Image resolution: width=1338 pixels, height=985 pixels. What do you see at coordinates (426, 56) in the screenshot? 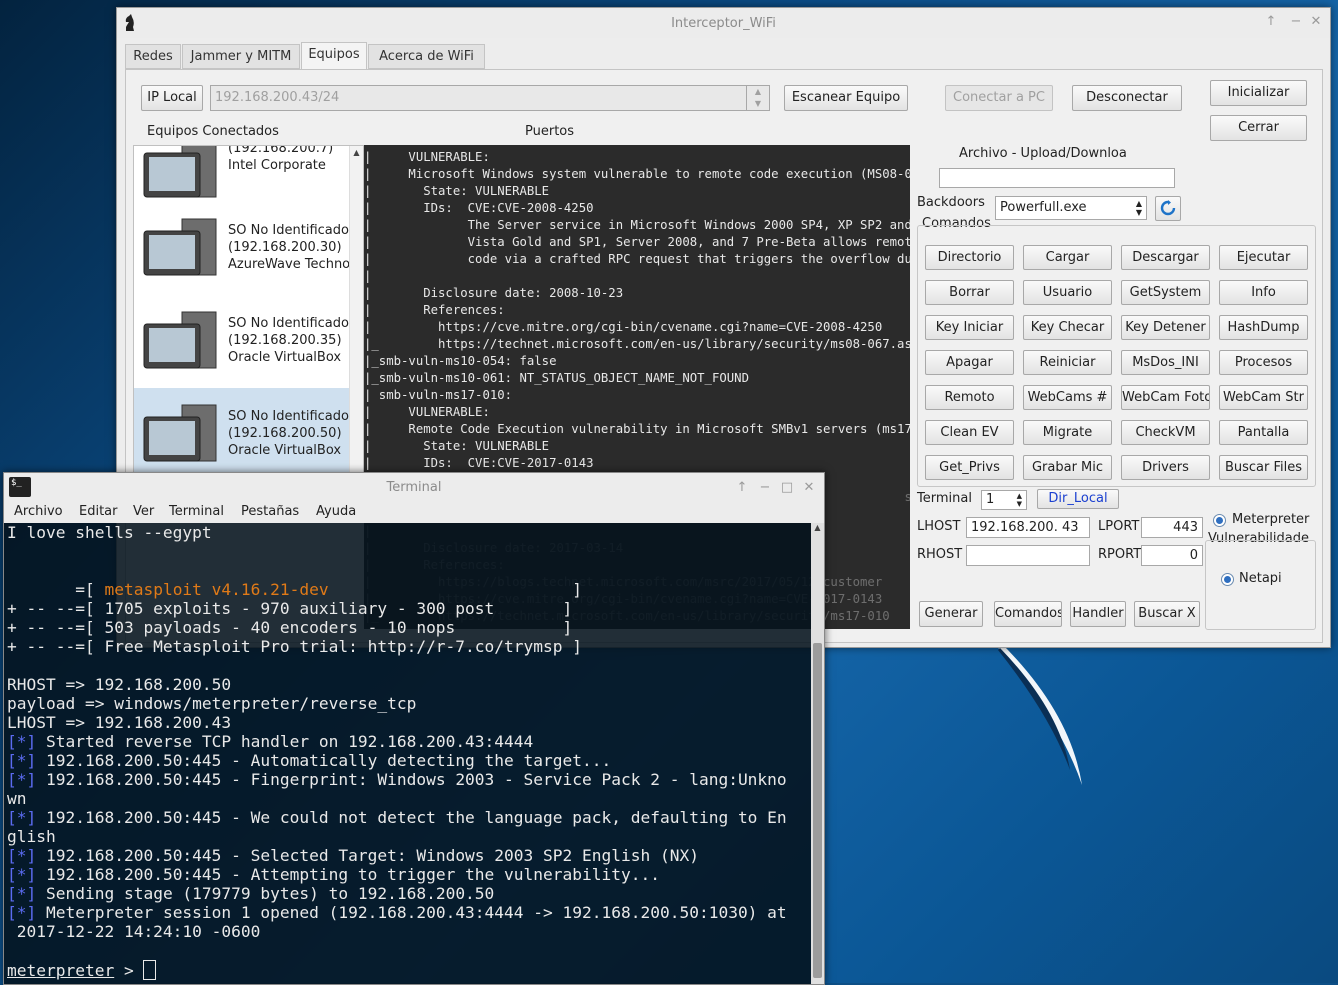
I see `tab-acerca-wifi: Acerca de WiFi` at bounding box center [426, 56].